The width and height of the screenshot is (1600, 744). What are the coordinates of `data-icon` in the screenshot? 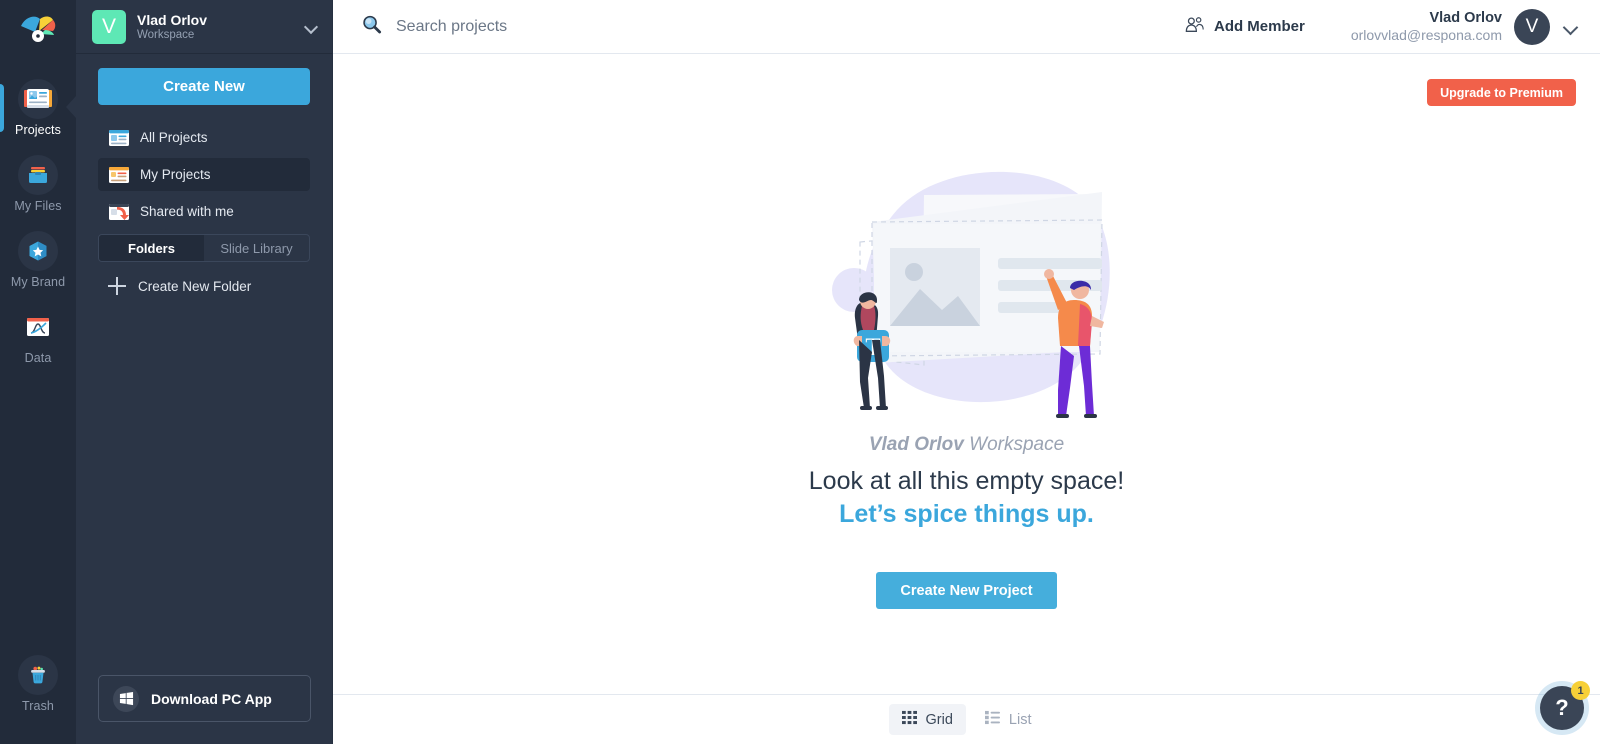 It's located at (38, 327).